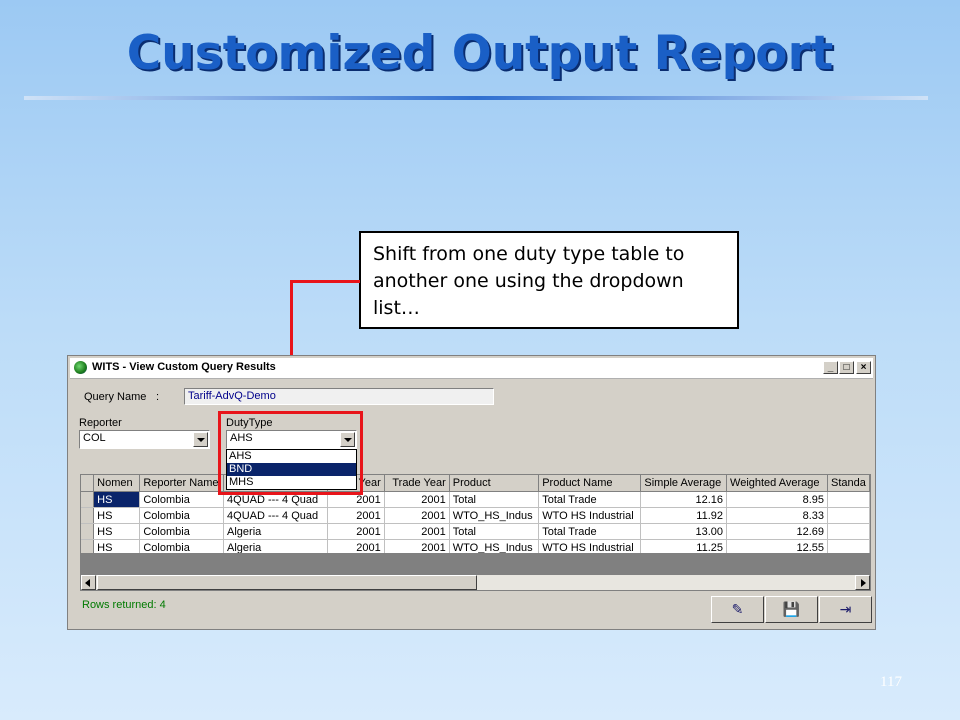 The height and width of the screenshot is (720, 960). I want to click on duty-type-highlight-box, so click(290, 453).